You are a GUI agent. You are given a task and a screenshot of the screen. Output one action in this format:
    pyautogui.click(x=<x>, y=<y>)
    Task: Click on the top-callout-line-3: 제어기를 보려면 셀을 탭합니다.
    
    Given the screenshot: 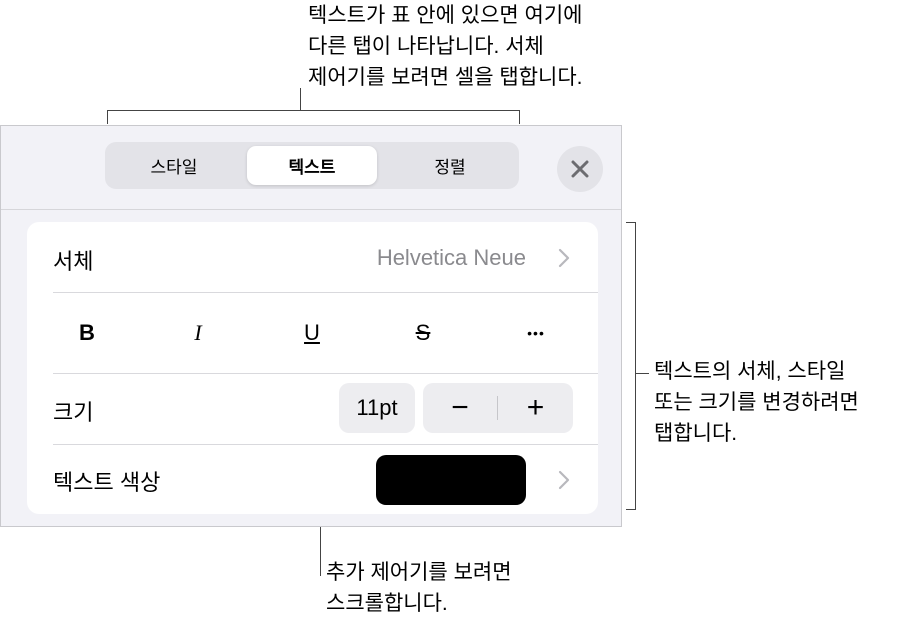 What is the action you would take?
    pyautogui.click(x=445, y=77)
    